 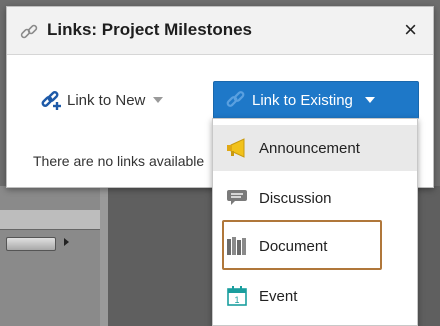 I want to click on dialog-title: Links: Project Milestones, so click(x=149, y=29).